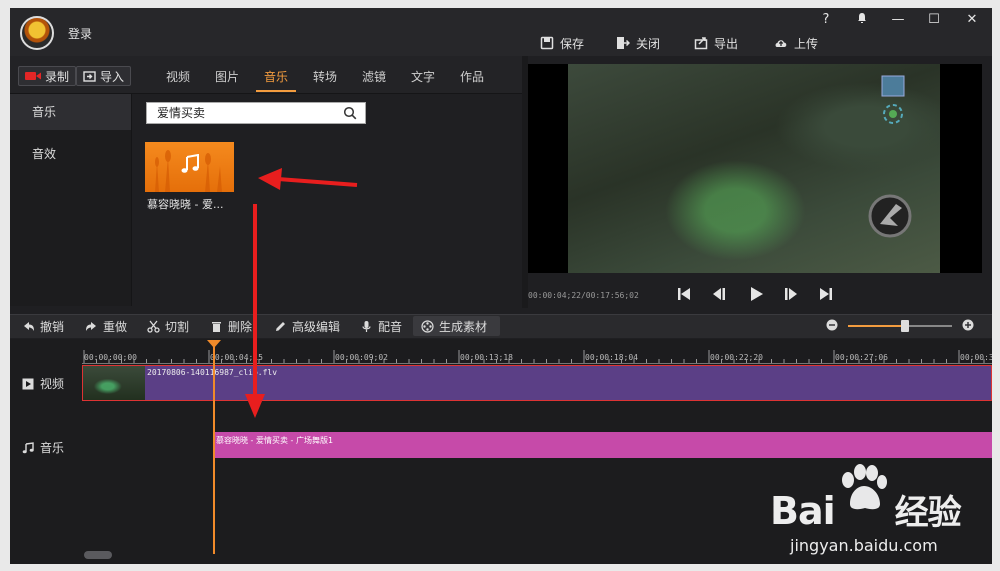  I want to click on active-tab-indicator, so click(276, 91).